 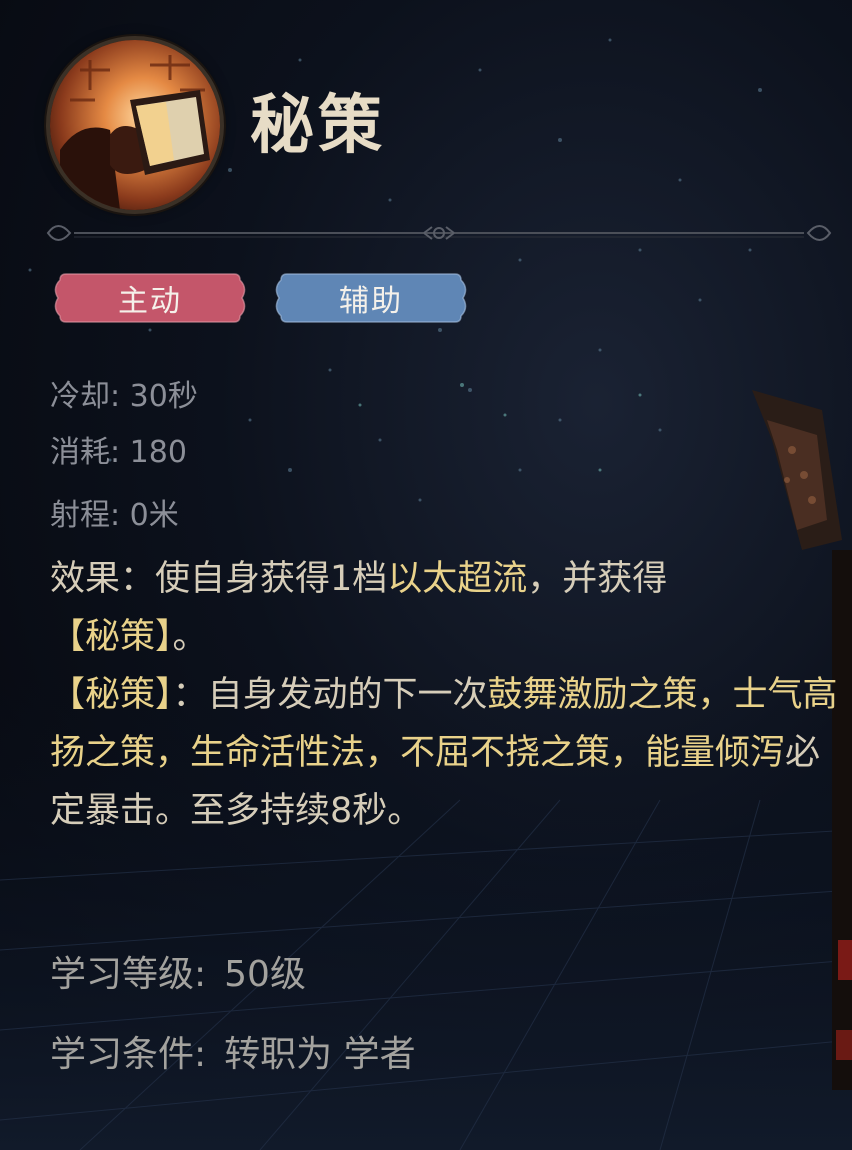 I want to click on stat-range: 射程: 0米, so click(x=114, y=515).